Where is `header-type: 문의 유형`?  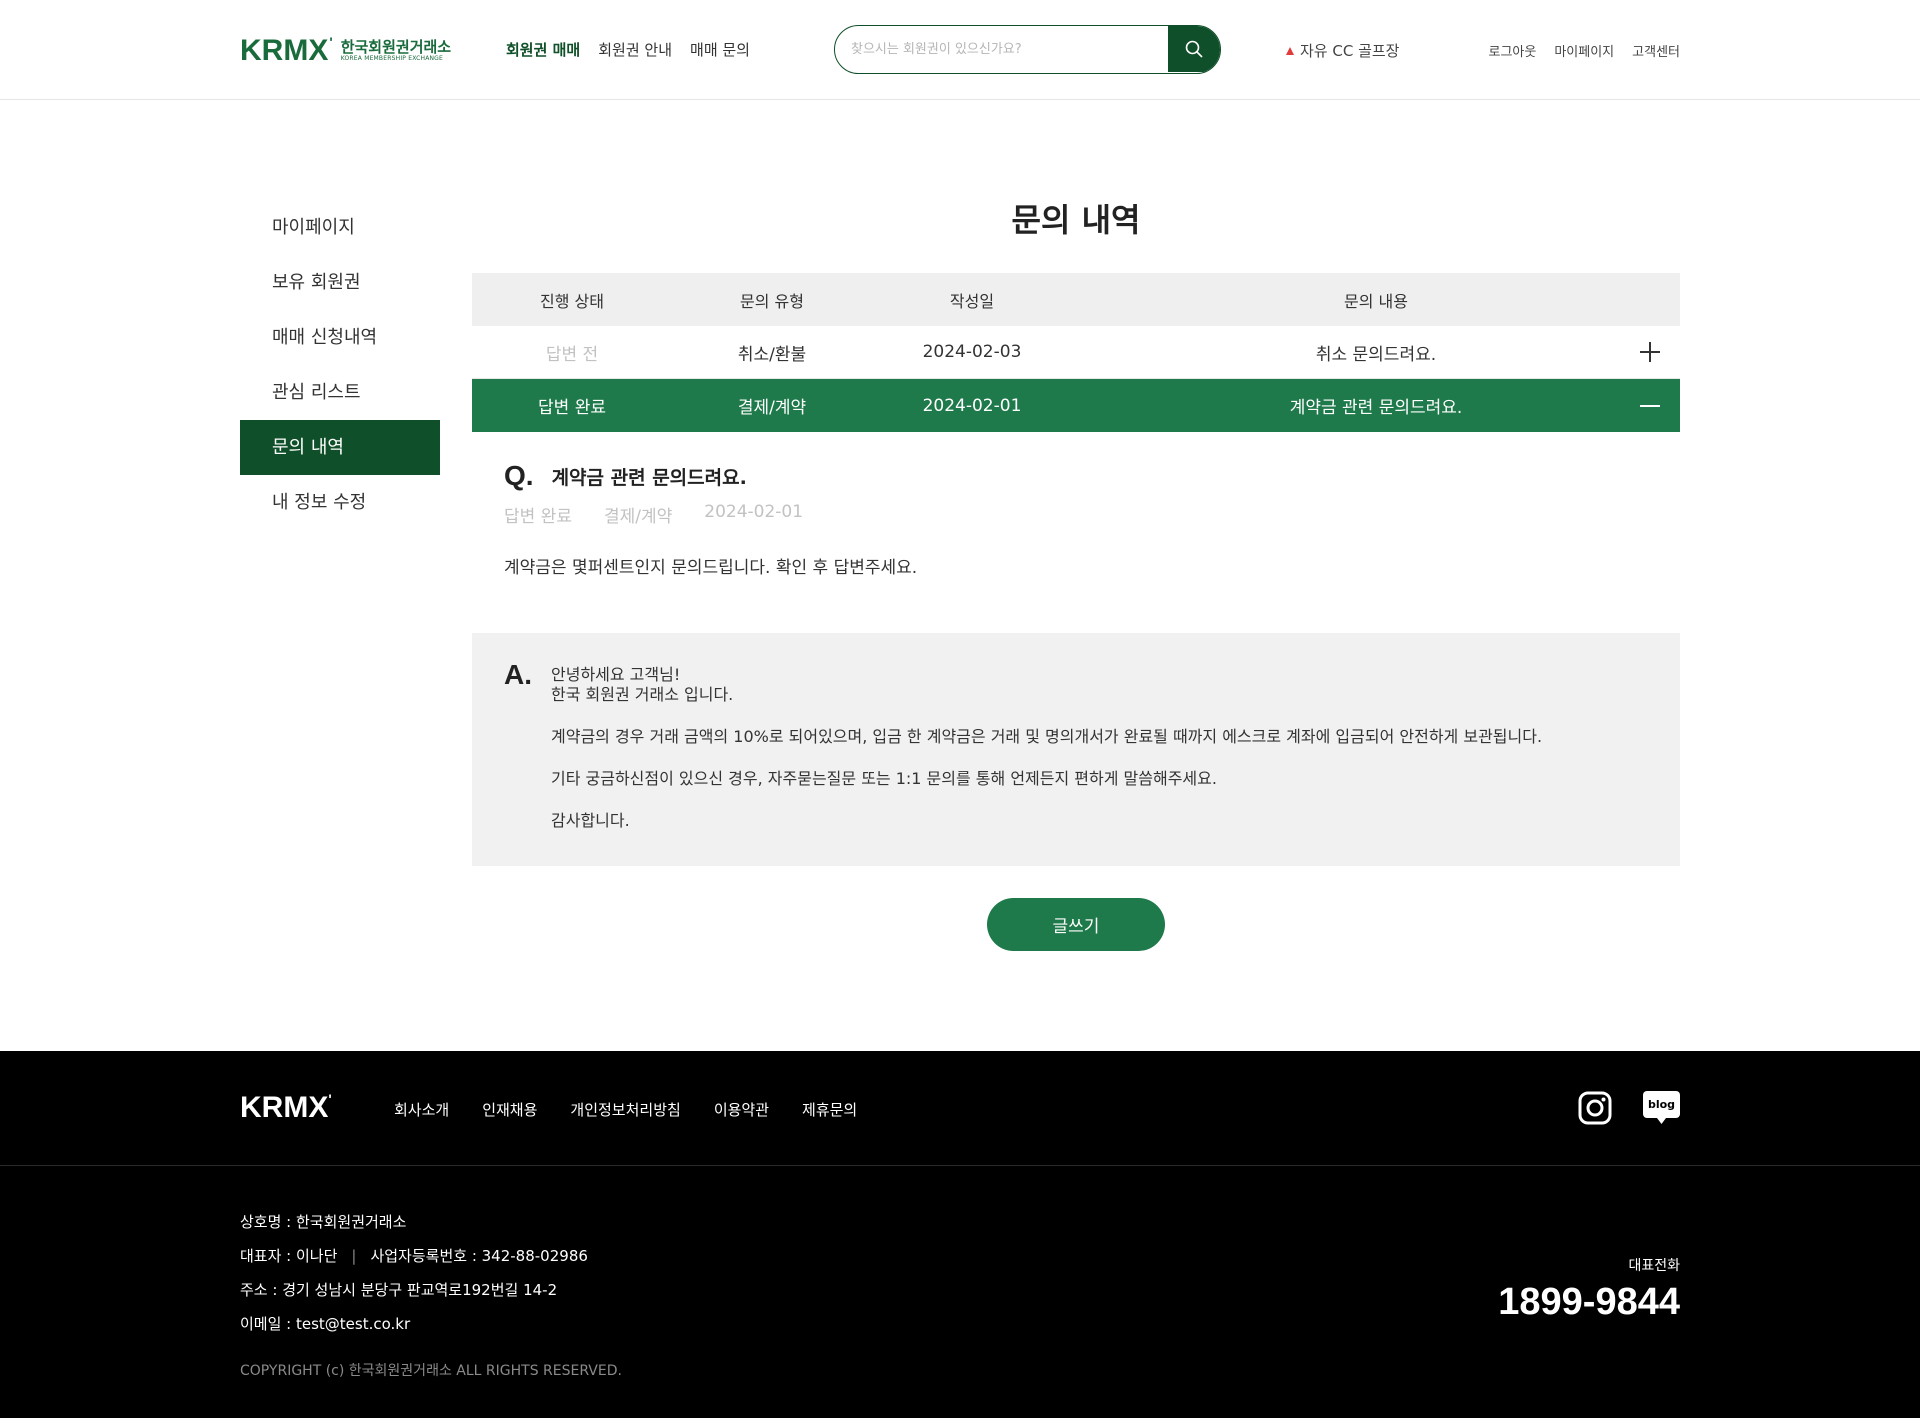
header-type: 문의 유형 is located at coordinates (772, 301).